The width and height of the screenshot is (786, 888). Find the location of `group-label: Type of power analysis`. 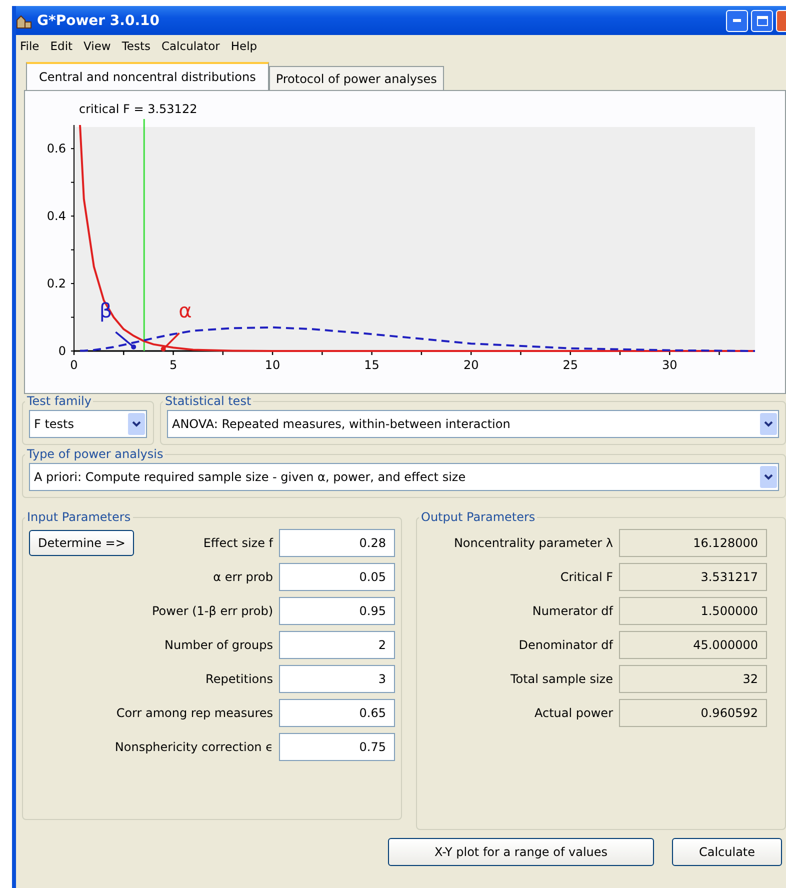

group-label: Type of power analysis is located at coordinates (95, 454).